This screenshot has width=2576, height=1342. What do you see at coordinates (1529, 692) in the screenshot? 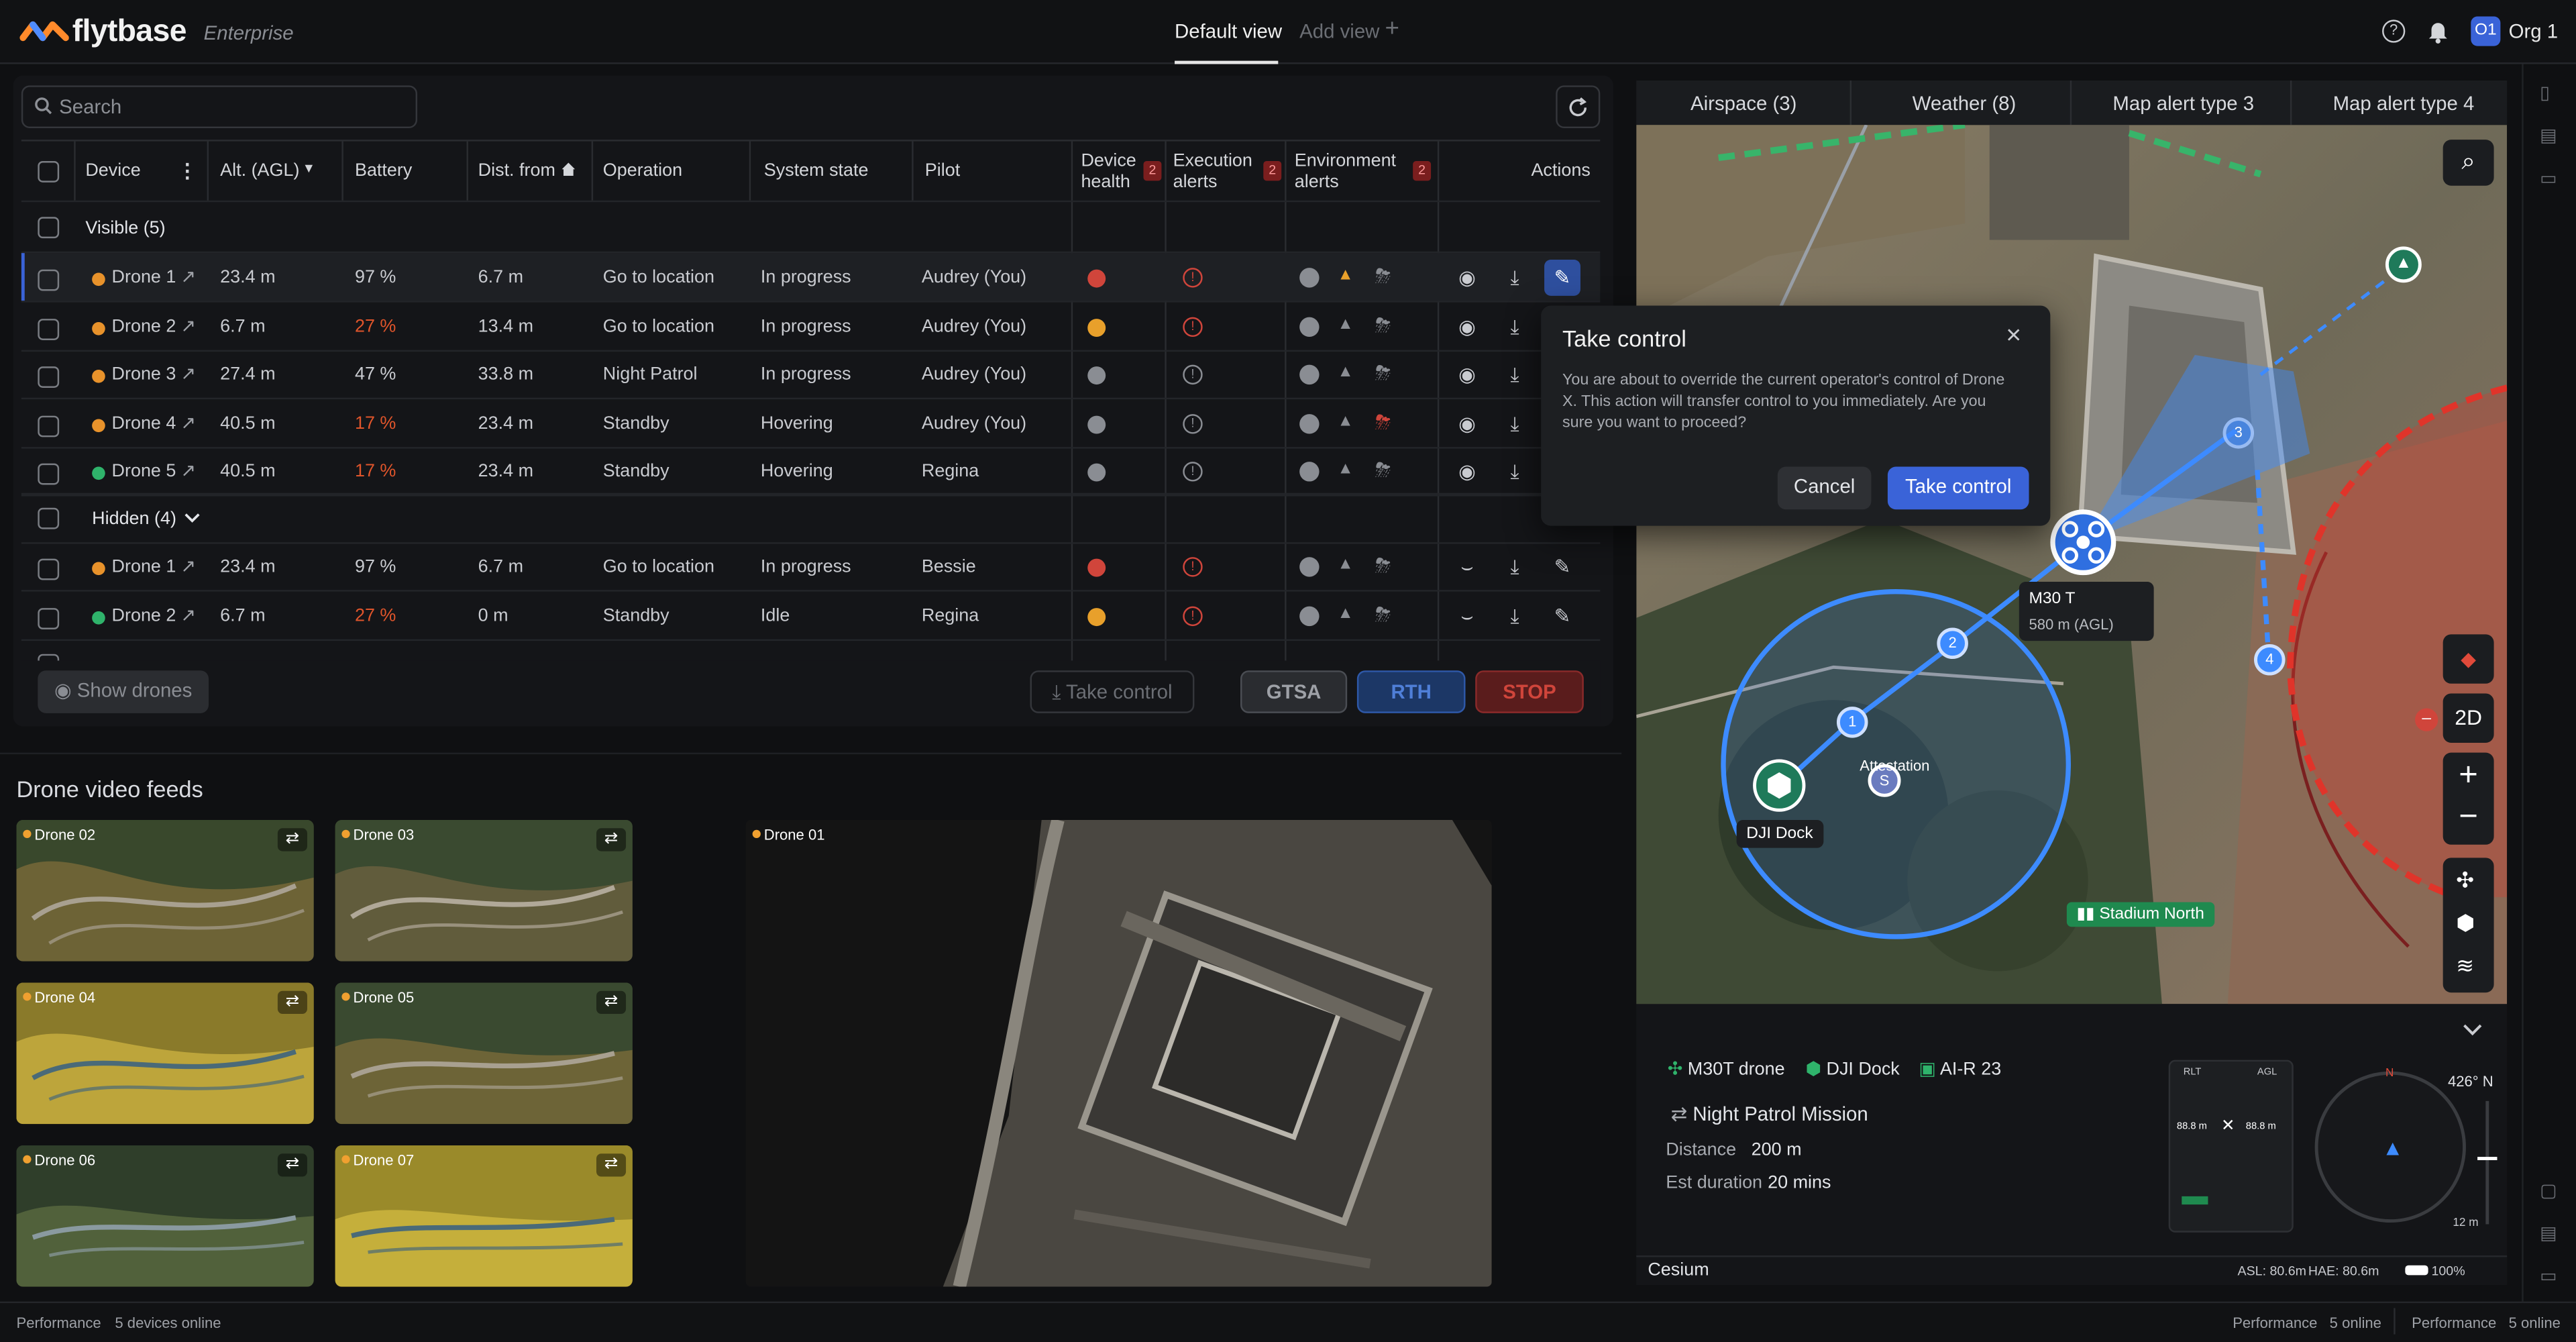
I see `stop-button: STOP` at bounding box center [1529, 692].